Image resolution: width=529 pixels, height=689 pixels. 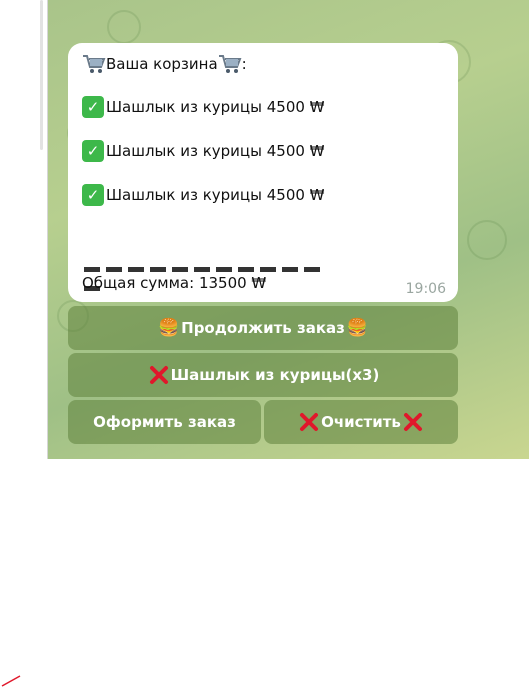 I want to click on continue-order-button: 🍔 Продолжить заказ 🍔, so click(x=263, y=328).